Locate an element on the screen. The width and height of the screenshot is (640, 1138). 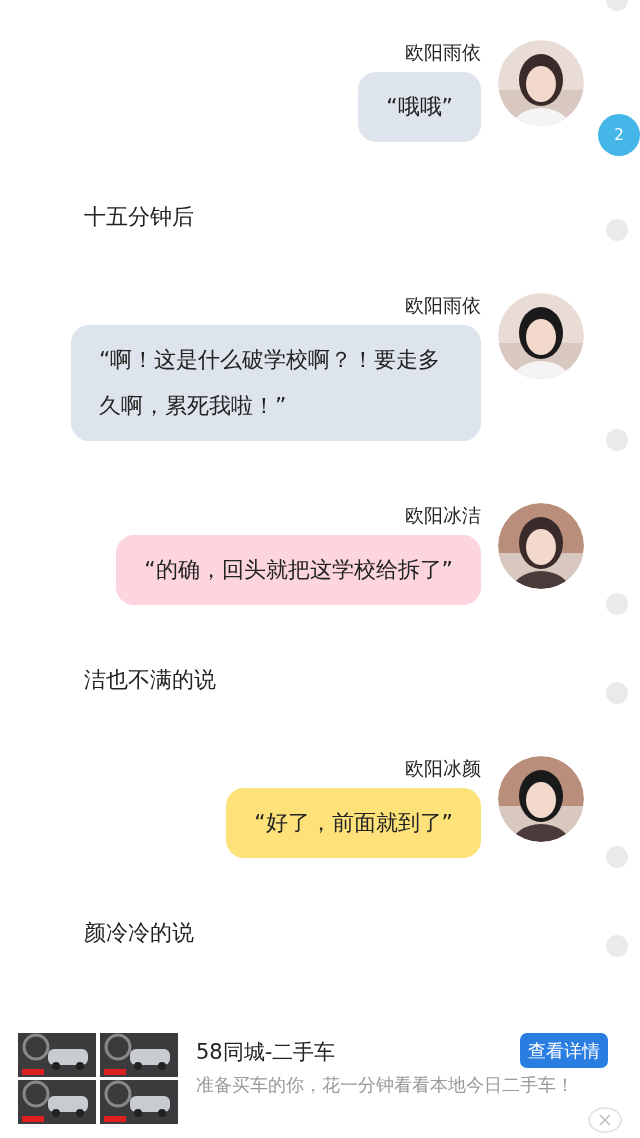
chat-bubble: “好了，前面就到了” is located at coordinates (353, 823).